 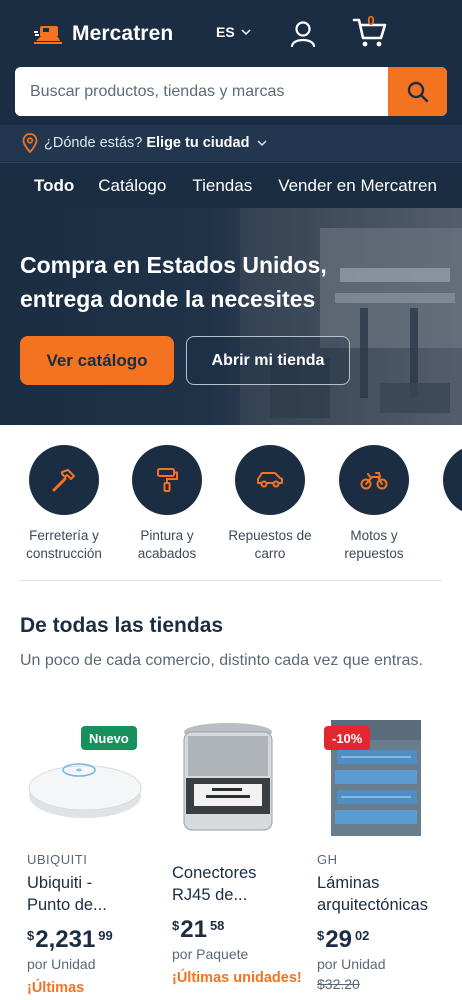 I want to click on discount-badge: -10%, so click(x=347, y=738).